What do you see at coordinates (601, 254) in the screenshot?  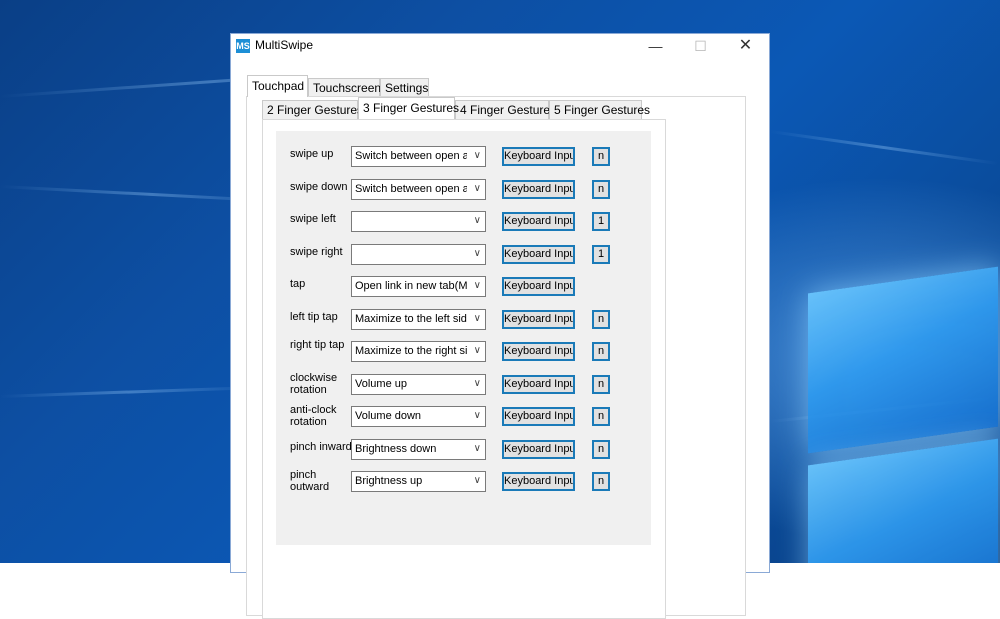 I see `repeat-toggle-button-swipe-right: 1` at bounding box center [601, 254].